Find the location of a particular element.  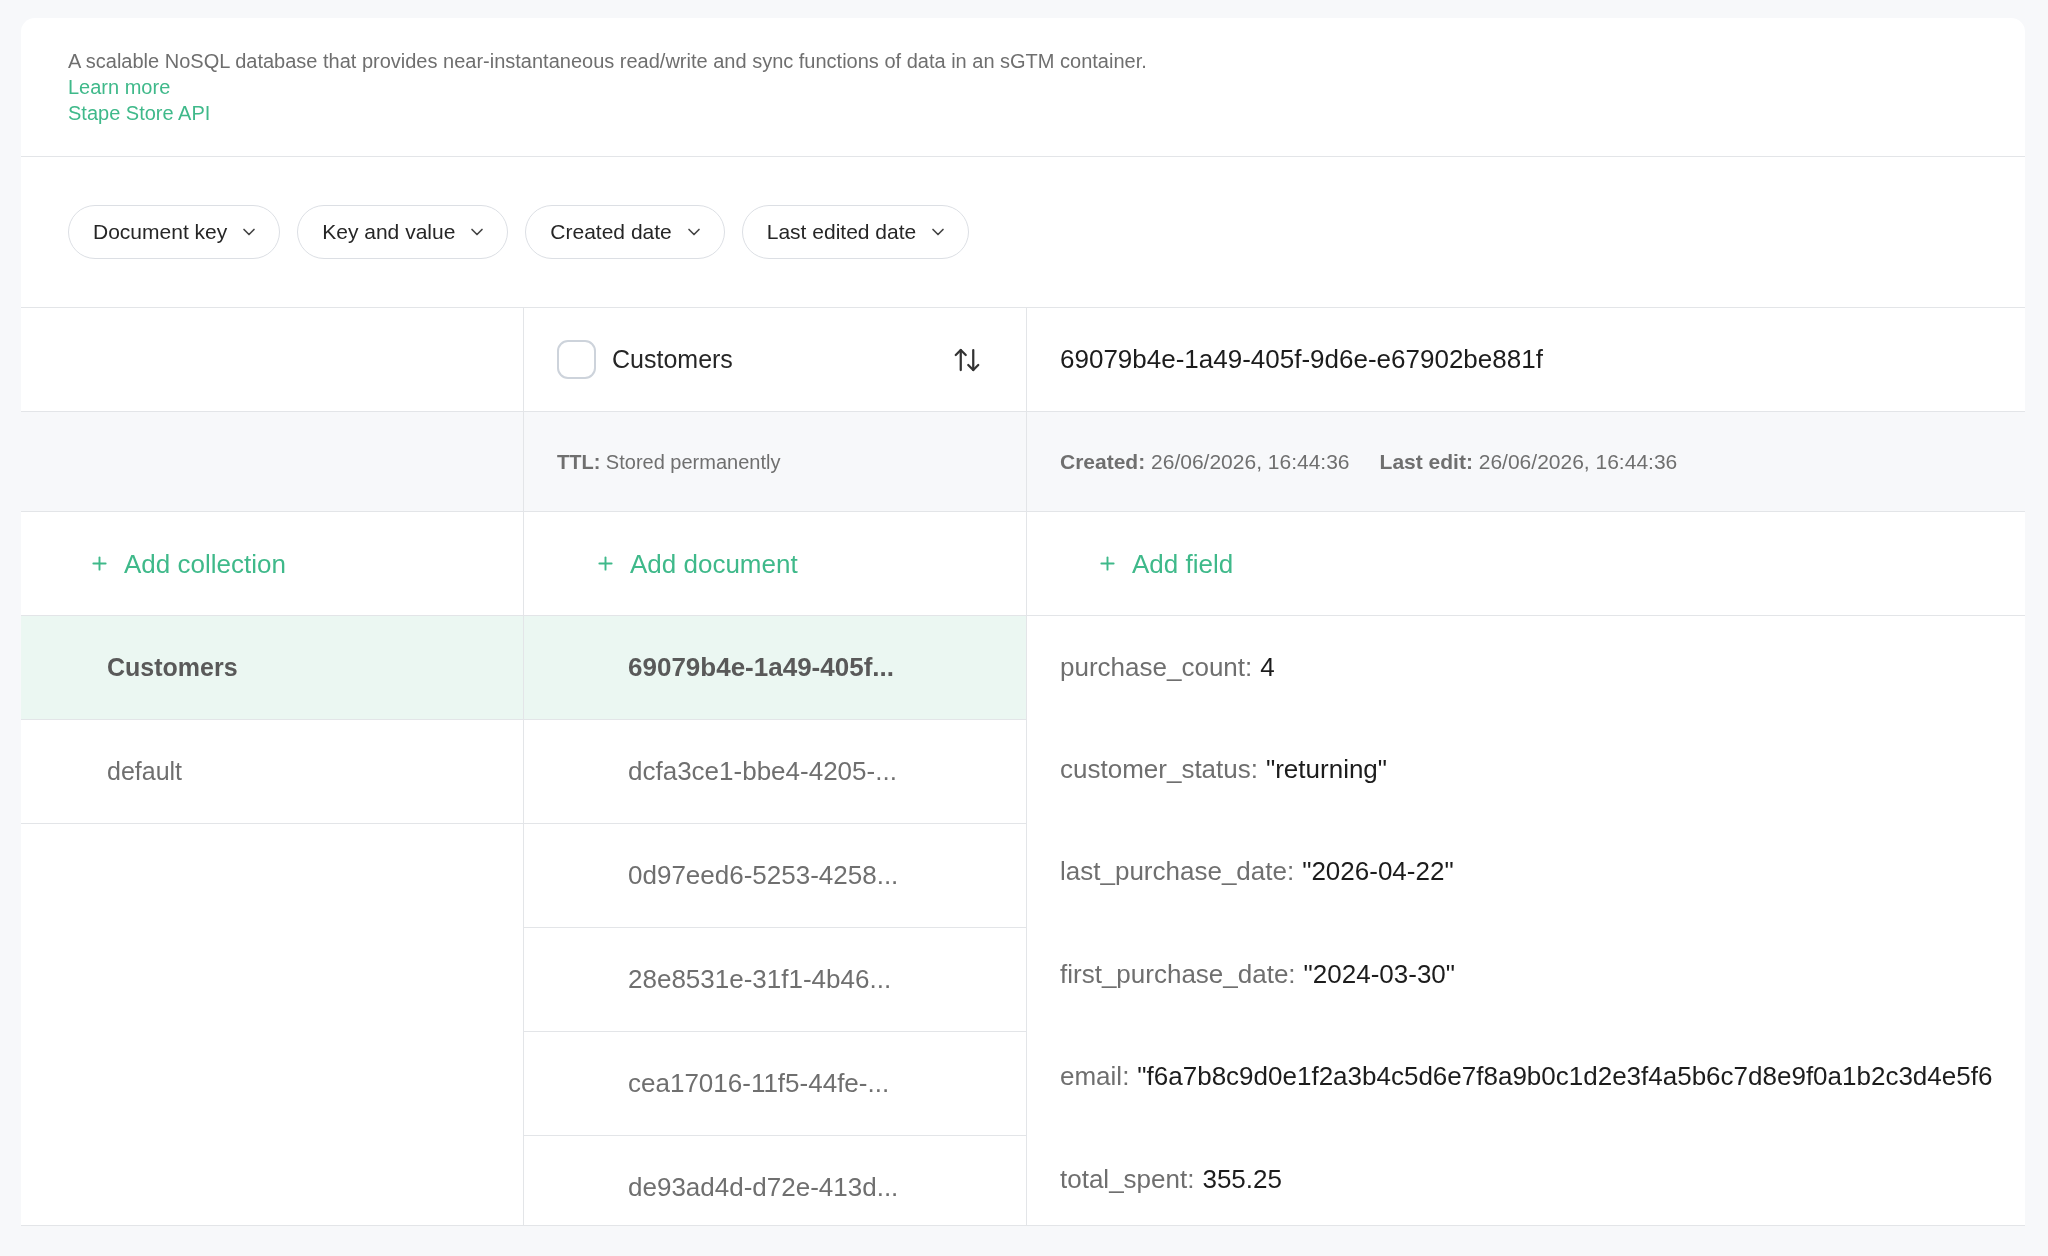

document-id: 69079b4e-1a49-405f-9d6e-e67902be881f is located at coordinates (1301, 359).